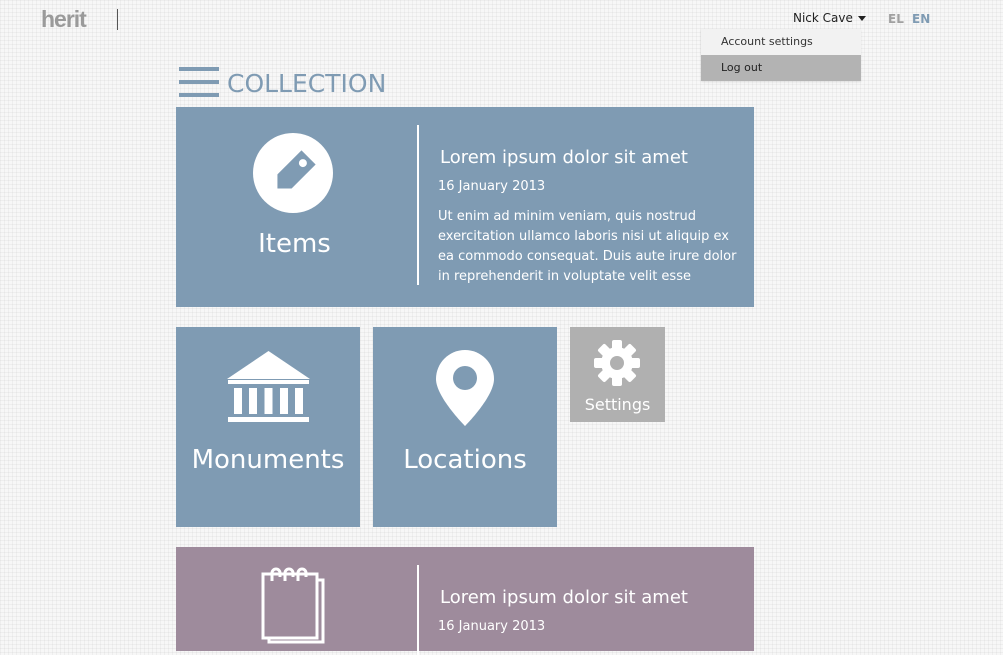  I want to click on user-dropdown: Account settings Log out, so click(781, 55).